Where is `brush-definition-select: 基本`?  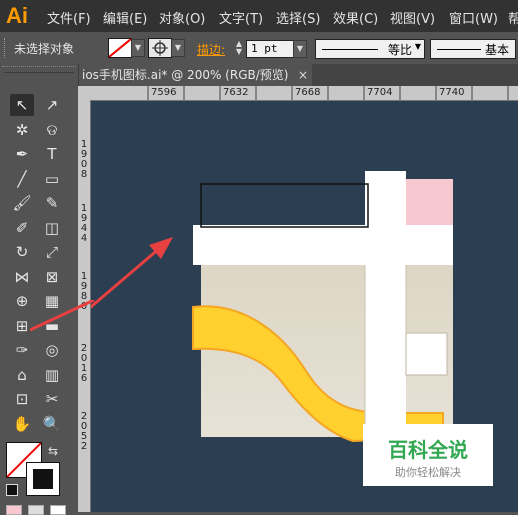 brush-definition-select: 基本 is located at coordinates (473, 49).